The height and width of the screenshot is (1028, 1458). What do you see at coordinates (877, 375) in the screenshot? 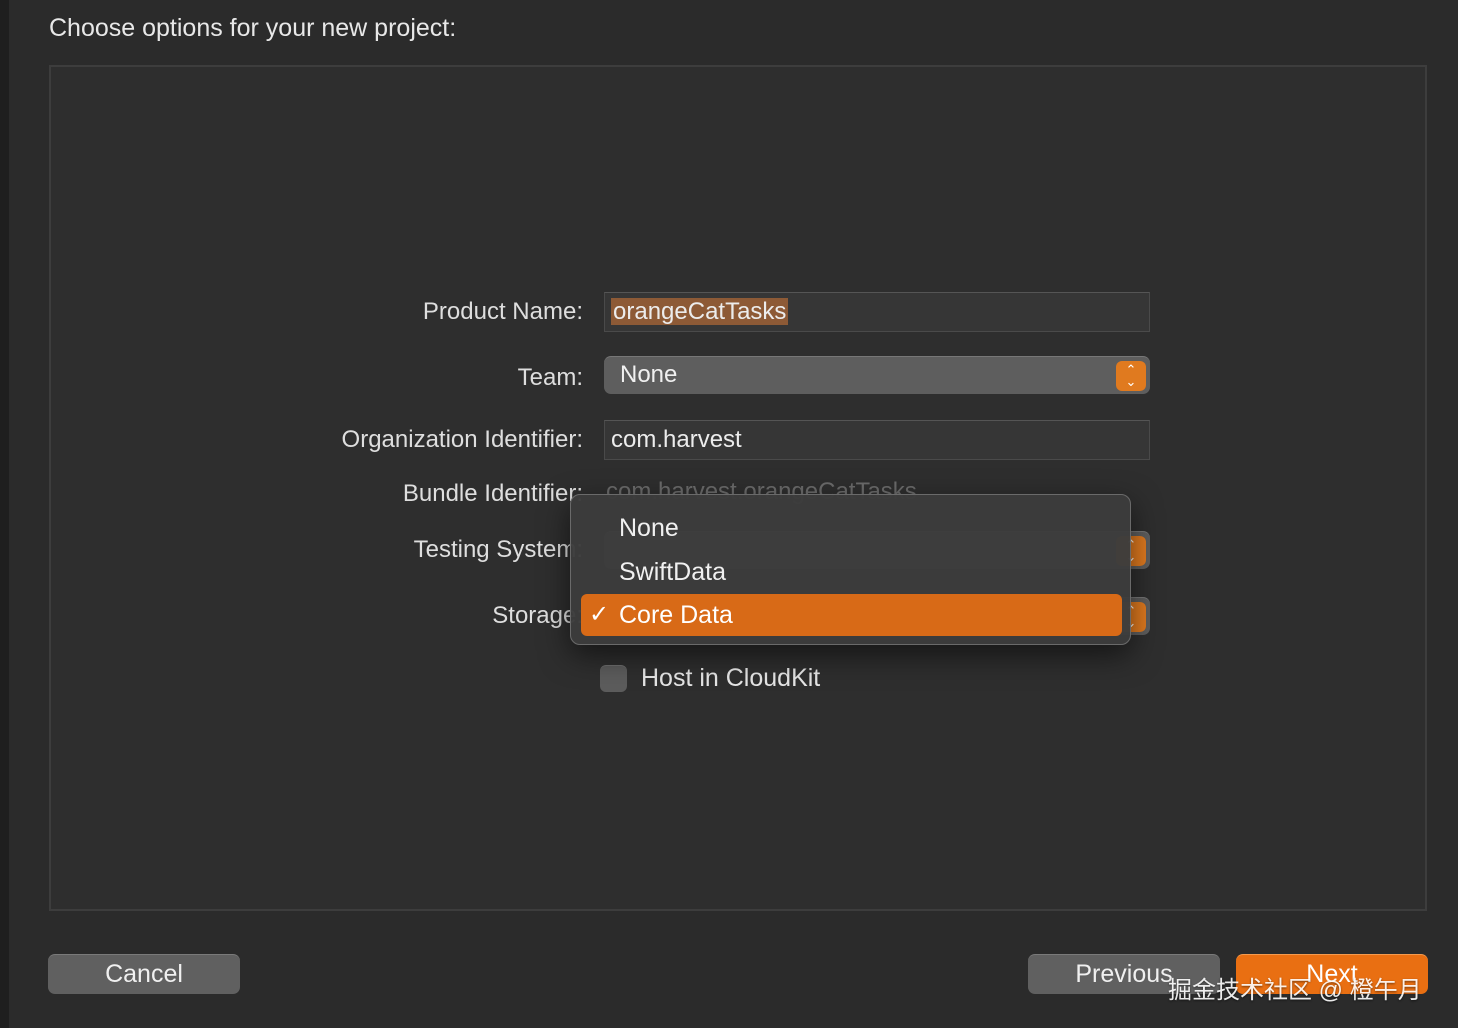
I see `team-popup-button: None ⌃ ⌄` at bounding box center [877, 375].